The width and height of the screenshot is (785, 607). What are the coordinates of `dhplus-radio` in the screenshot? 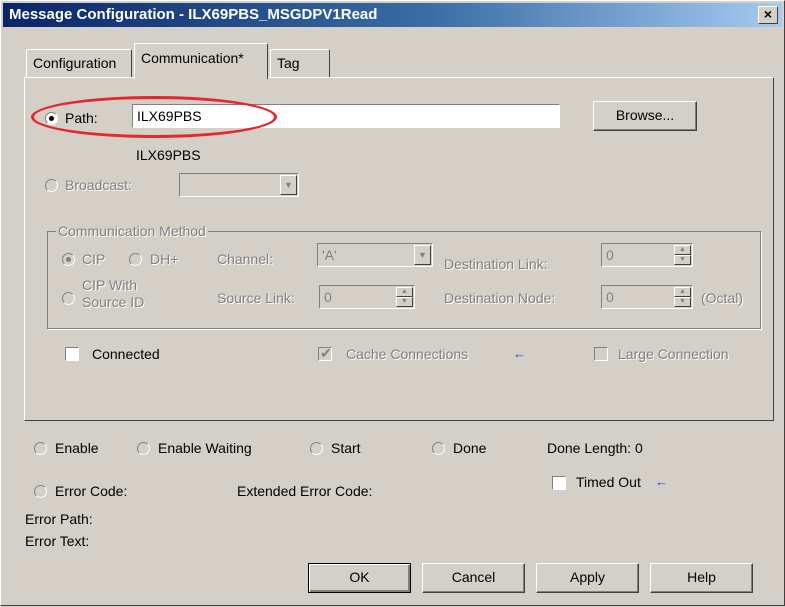 It's located at (135, 259).